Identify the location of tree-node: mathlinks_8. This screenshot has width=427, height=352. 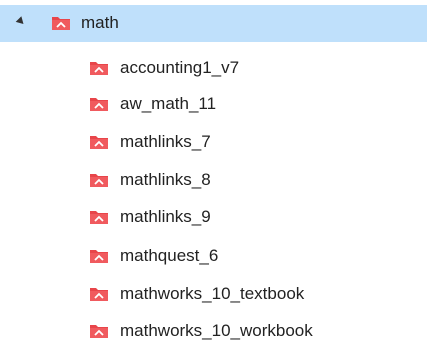
(213, 180).